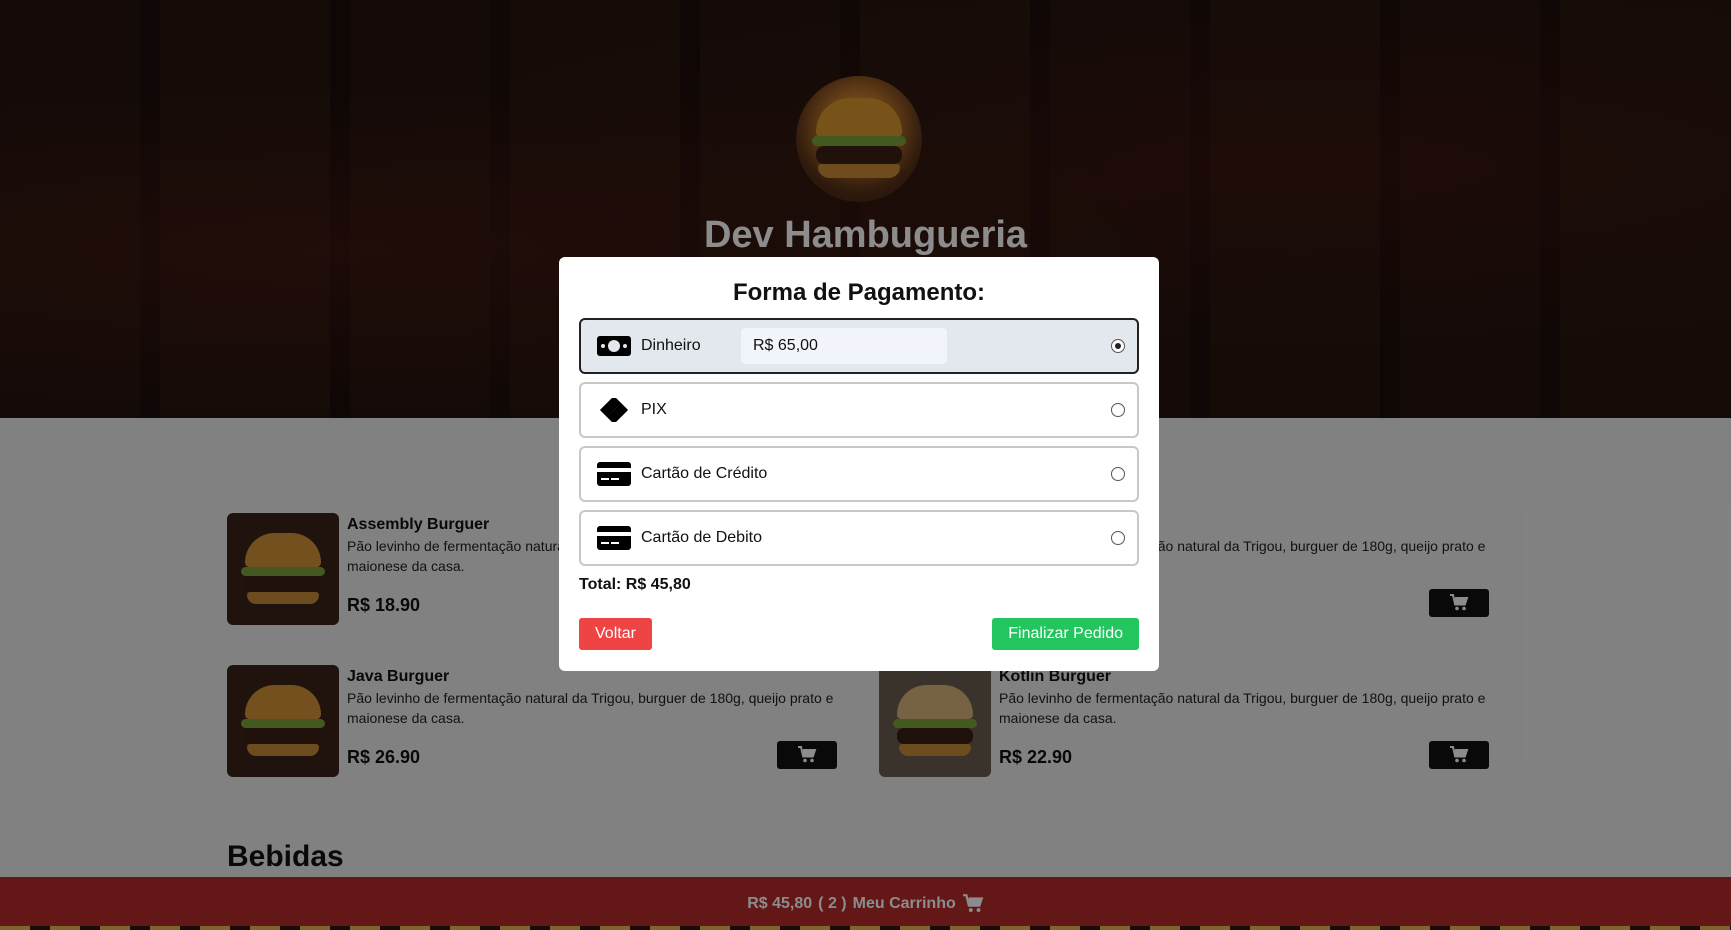  Describe the element at coordinates (671, 345) in the screenshot. I see `payment-option-label: Dinheiro` at that location.